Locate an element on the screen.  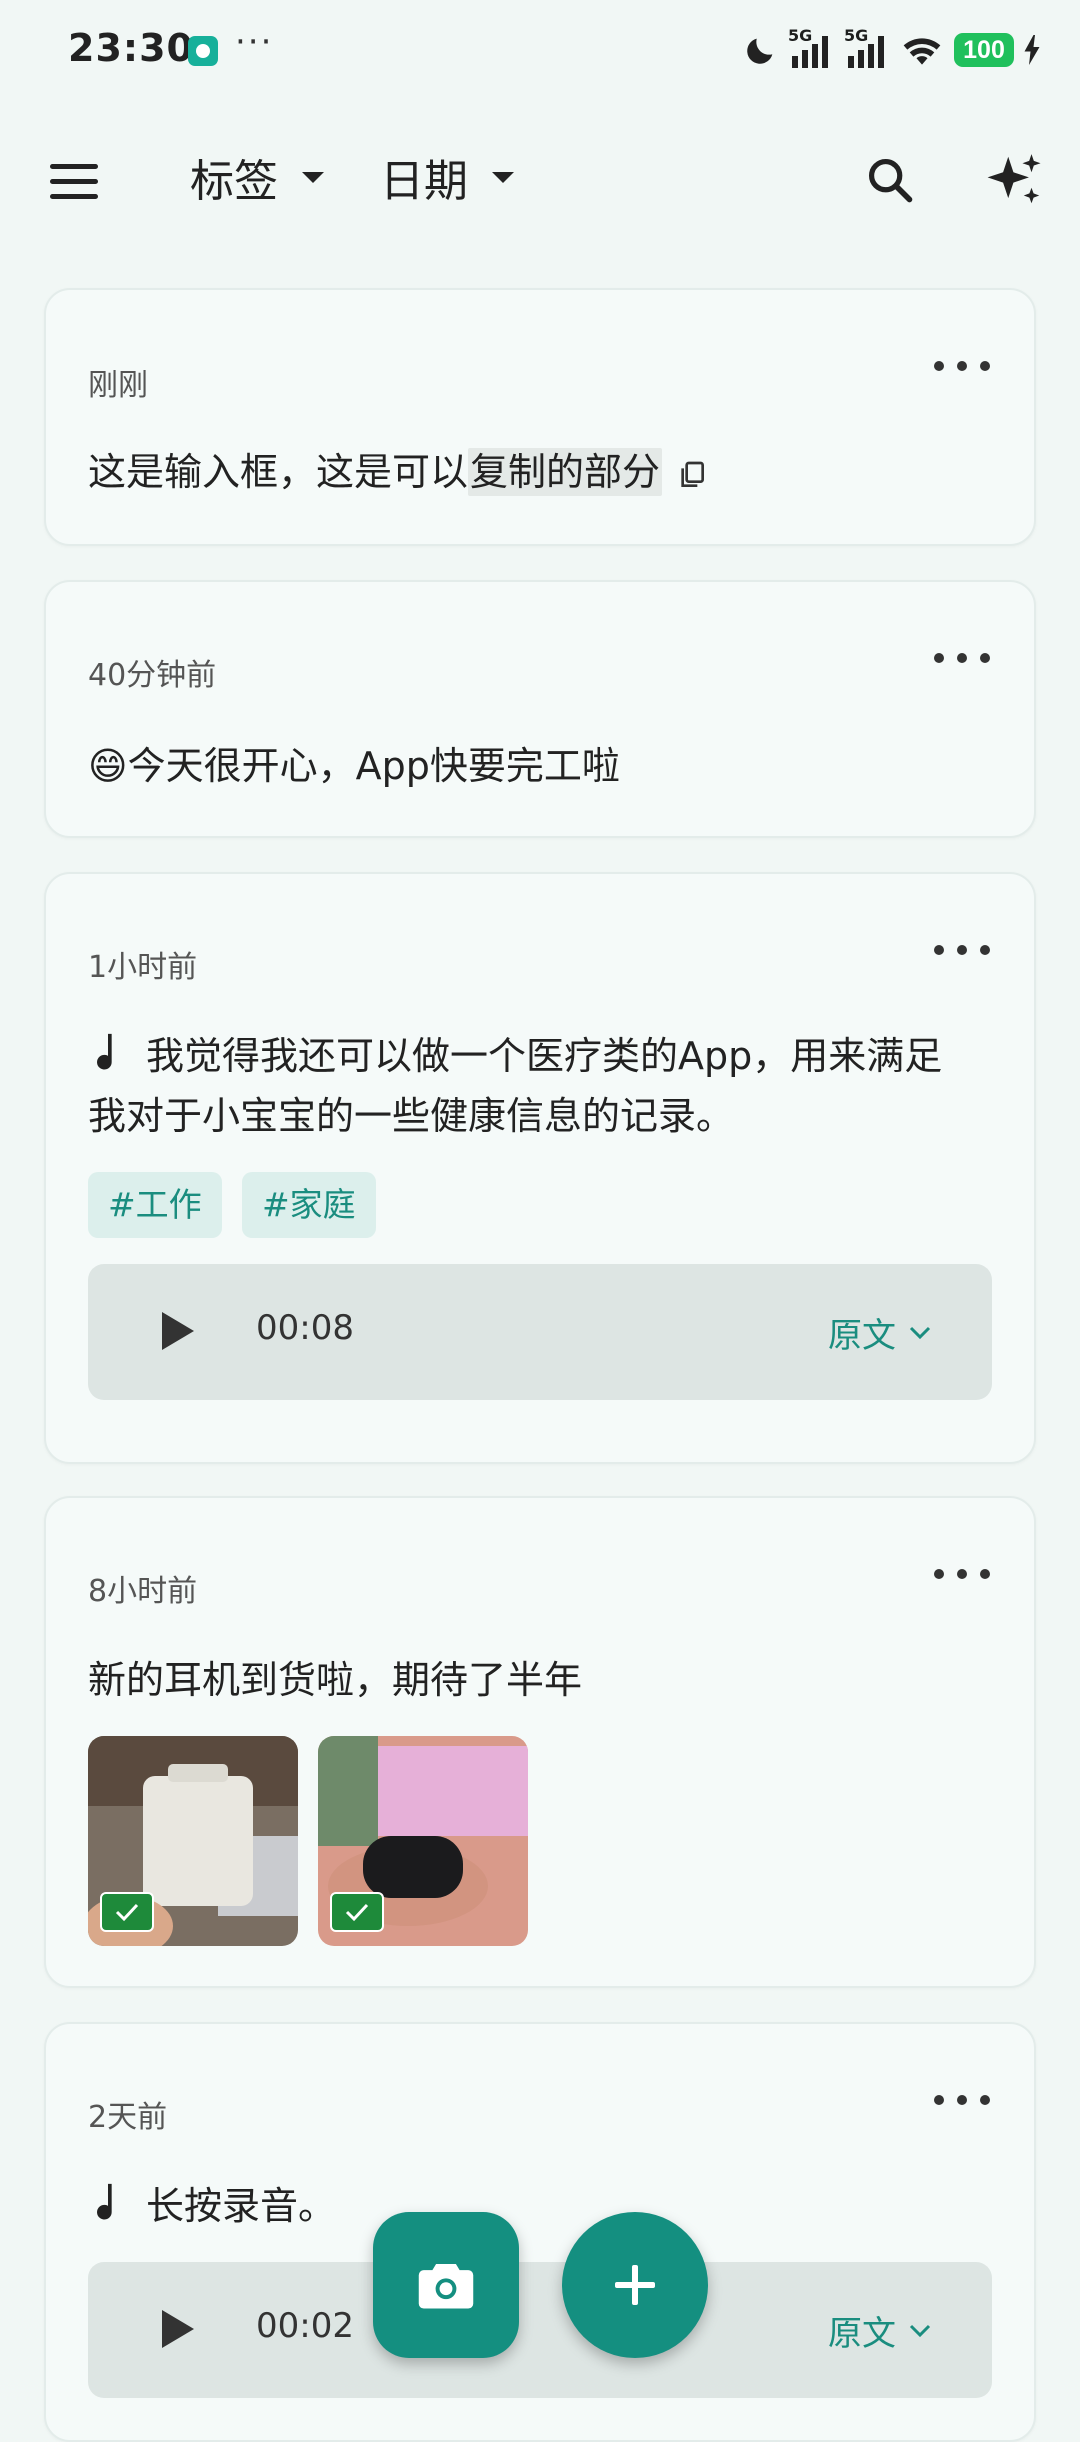
audio-duration: 00:08 is located at coordinates (305, 1328).